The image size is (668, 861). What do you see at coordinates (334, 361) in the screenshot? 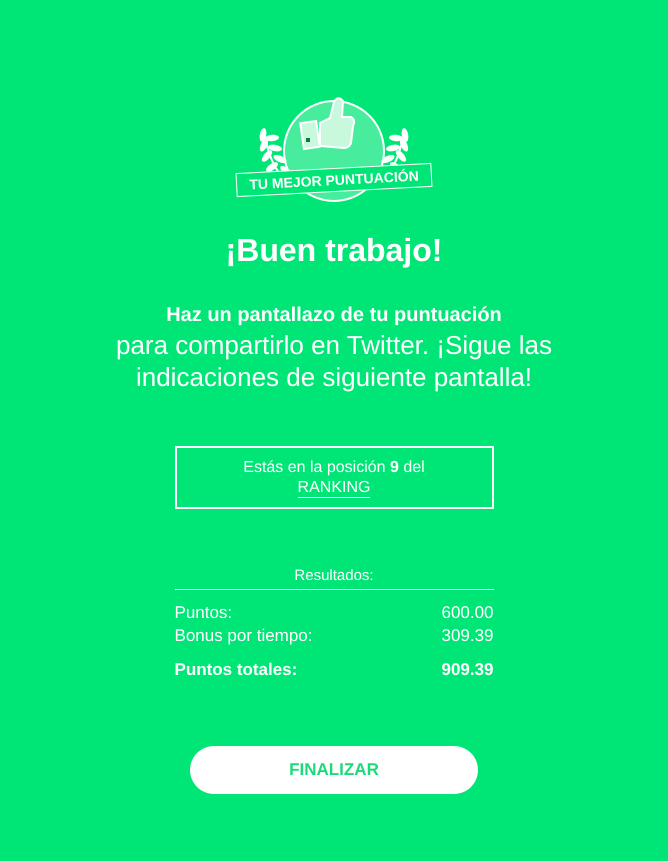
I see `instruction-text: para compartirlo en Twitter. ¡Sigue las indicaciones de siguiente pantalla!` at bounding box center [334, 361].